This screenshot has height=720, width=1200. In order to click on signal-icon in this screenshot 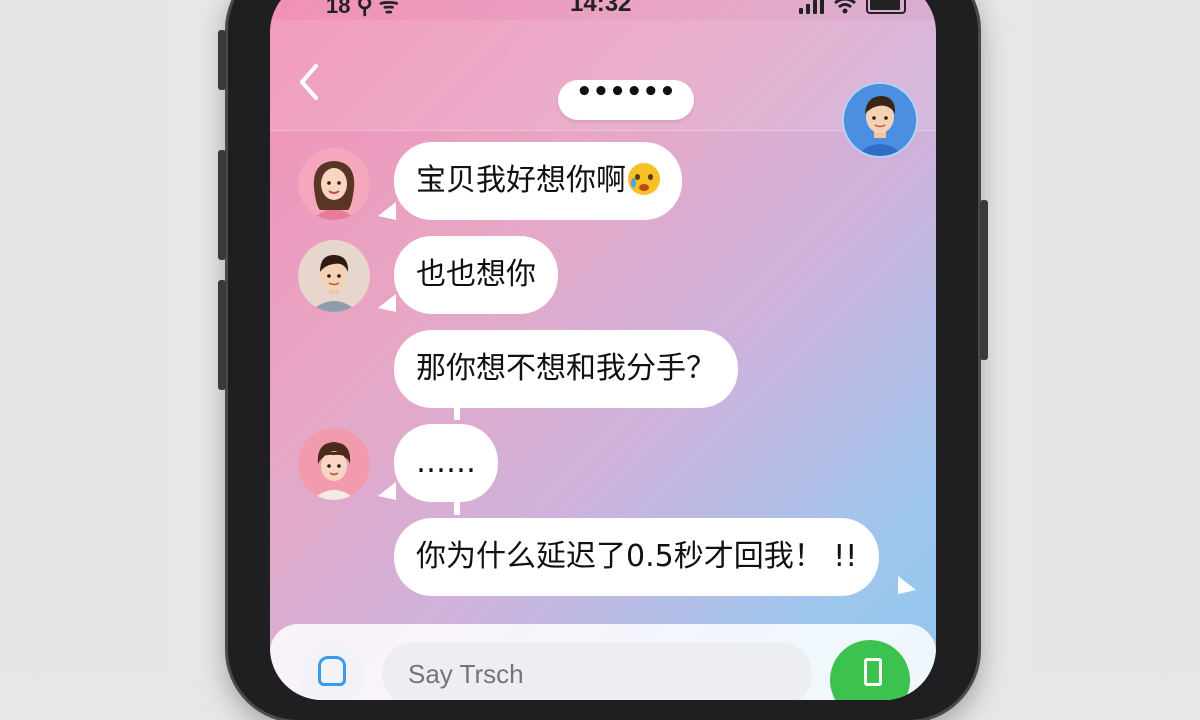, I will do `click(811, 7)`.